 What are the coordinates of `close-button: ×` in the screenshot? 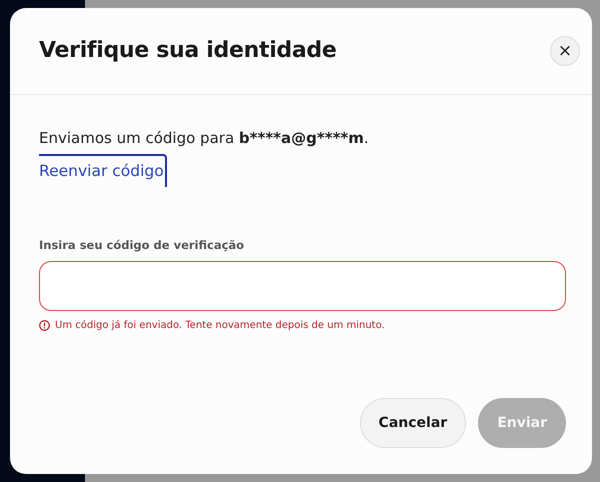 It's located at (565, 51).